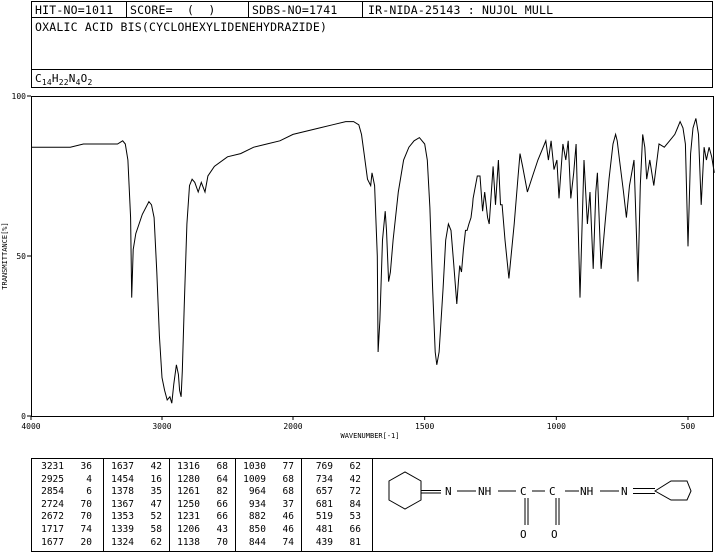 The width and height of the screenshot is (715, 553). I want to click on structure-c-right: C, so click(552, 491).